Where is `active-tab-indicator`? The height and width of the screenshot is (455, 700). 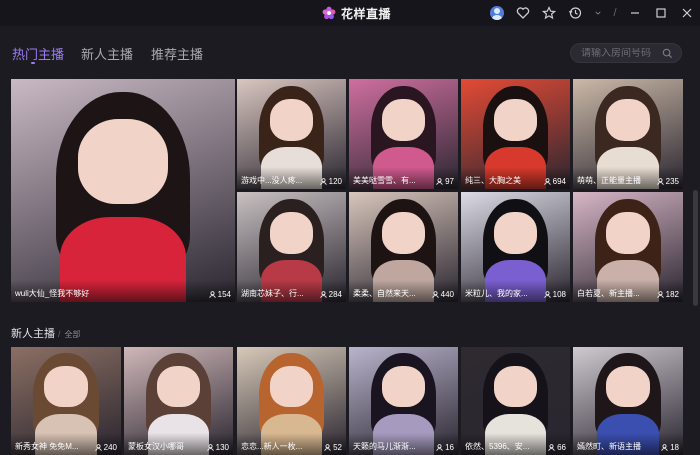
active-tab-indicator is located at coordinates (33, 63).